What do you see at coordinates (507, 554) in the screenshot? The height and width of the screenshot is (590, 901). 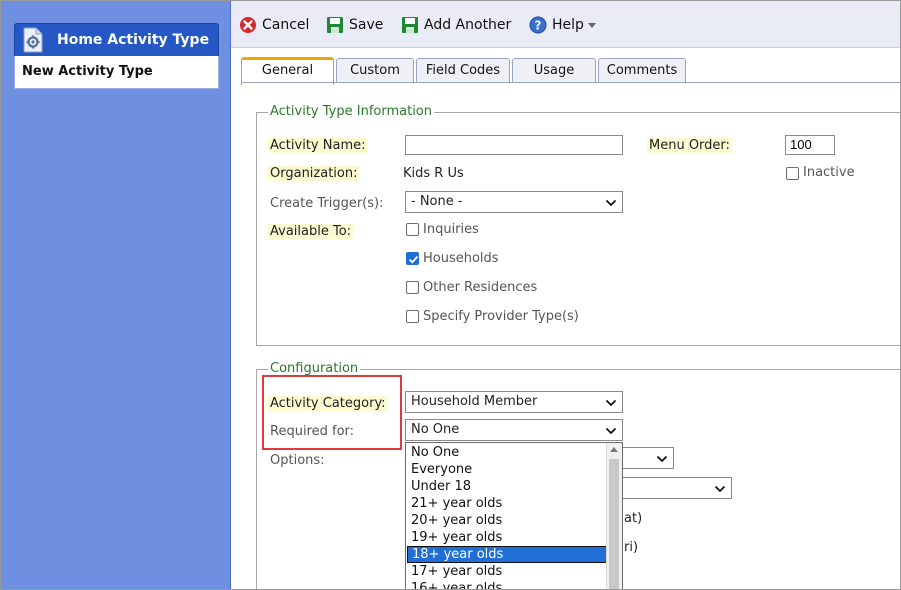 I see `dropdown-option-selected: 18+ year olds` at bounding box center [507, 554].